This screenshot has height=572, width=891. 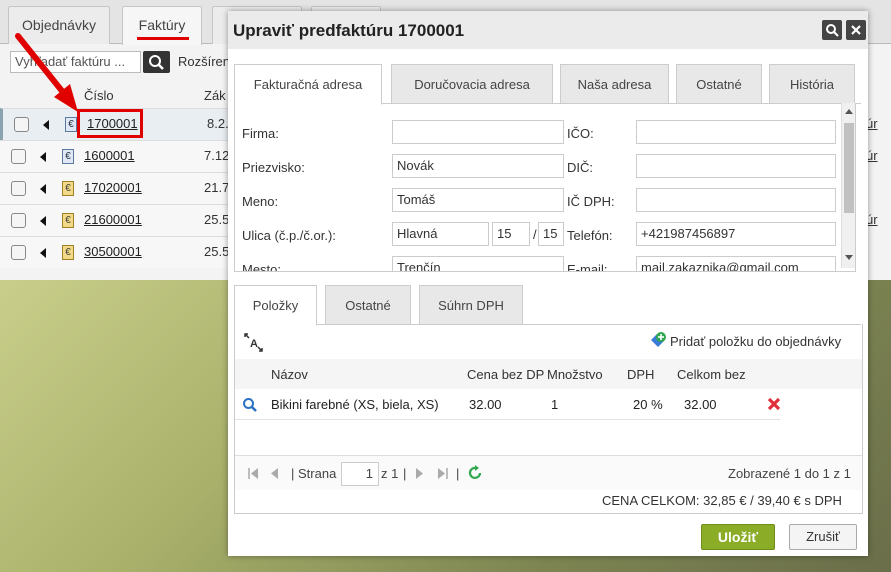 What do you see at coordinates (736, 200) in the screenshot?
I see `icdph-input` at bounding box center [736, 200].